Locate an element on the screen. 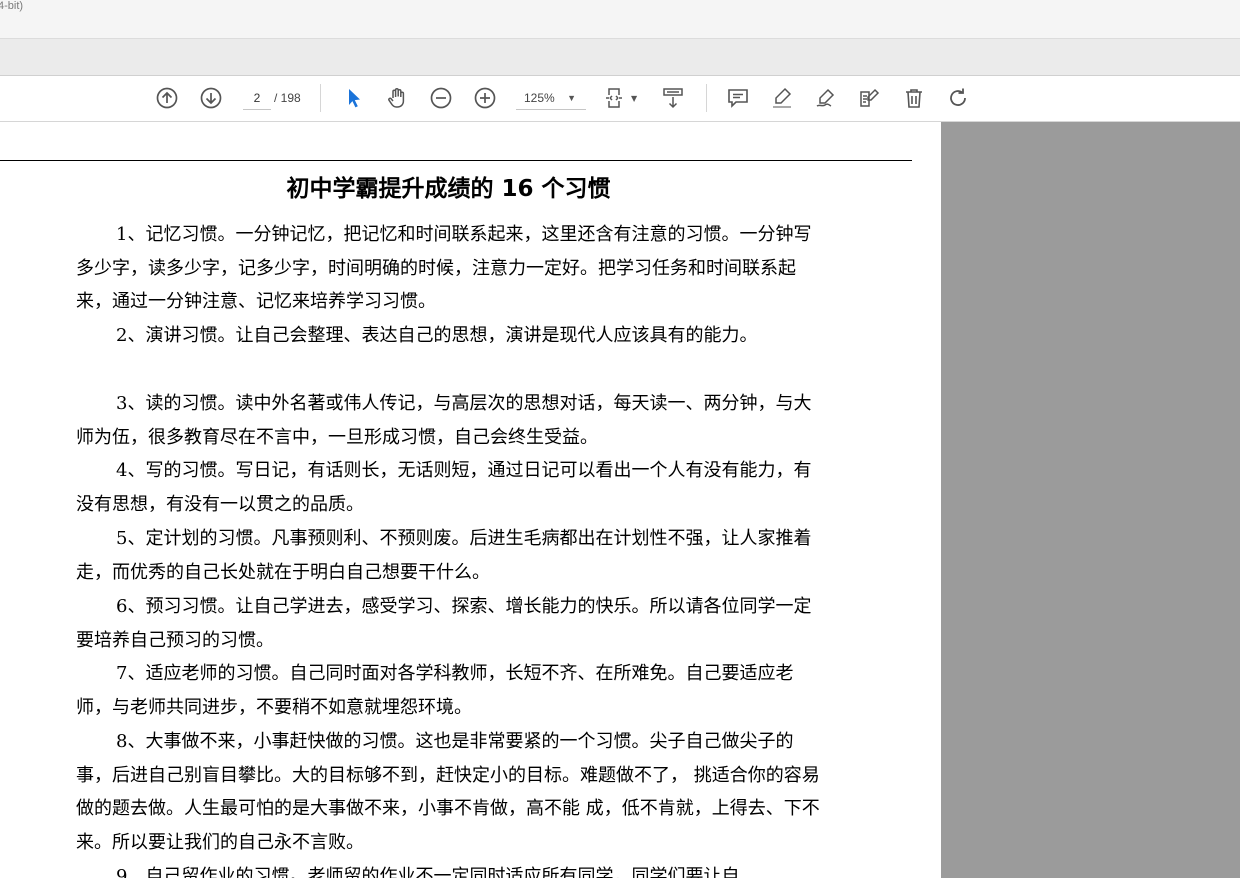 The height and width of the screenshot is (878, 1240). scroll-mode-button is located at coordinates (673, 98).